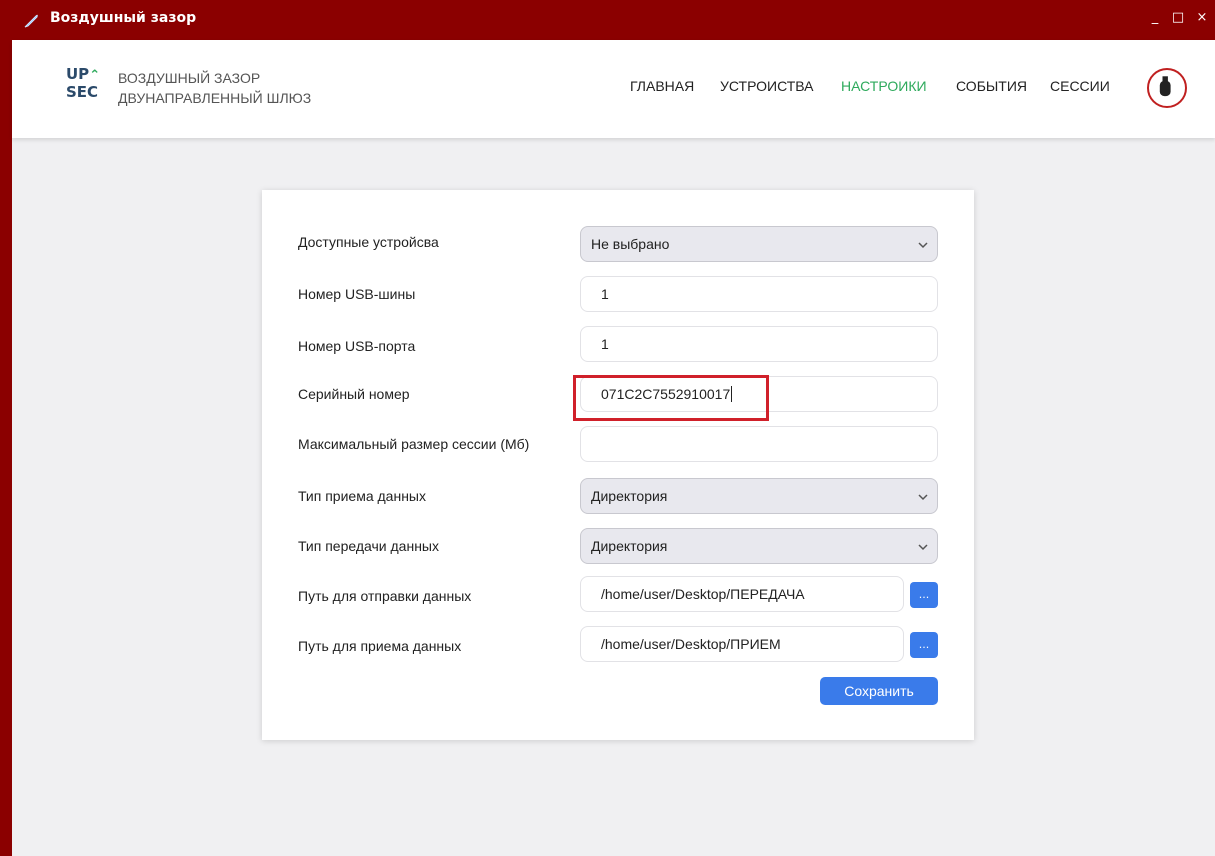  I want to click on text-caret, so click(732, 394).